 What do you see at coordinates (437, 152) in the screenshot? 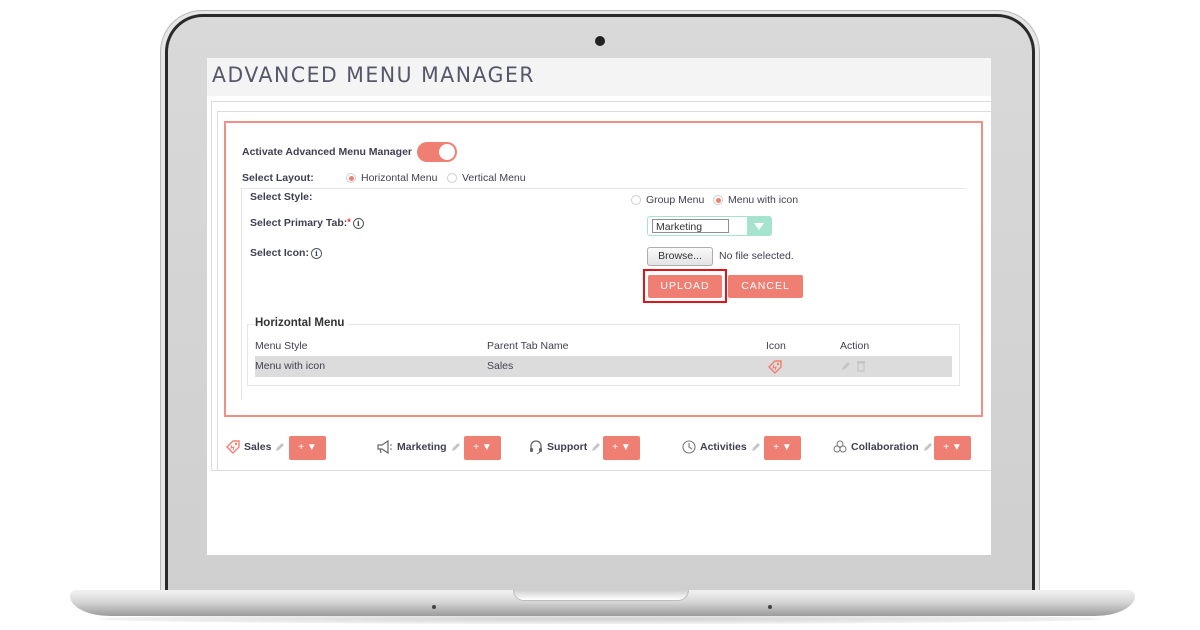
I see `activate-toggle` at bounding box center [437, 152].